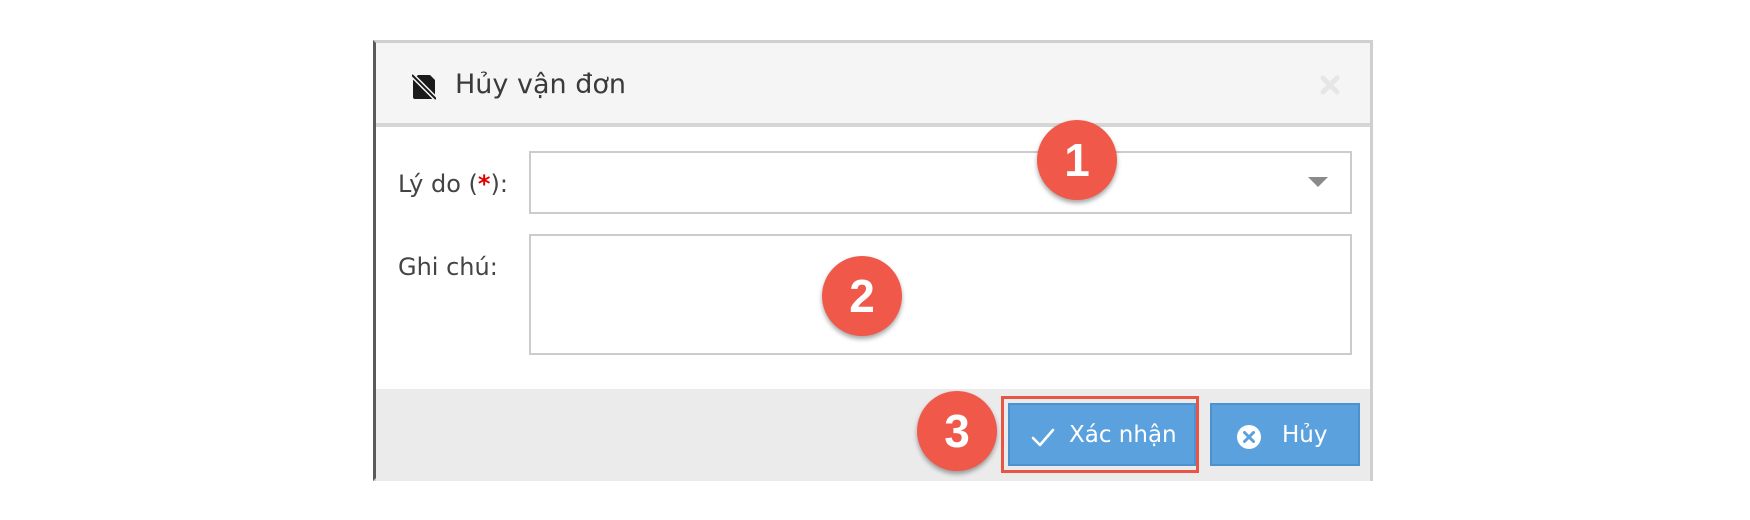 Image resolution: width=1750 pixels, height=520 pixels. I want to click on reason-select, so click(940, 182).